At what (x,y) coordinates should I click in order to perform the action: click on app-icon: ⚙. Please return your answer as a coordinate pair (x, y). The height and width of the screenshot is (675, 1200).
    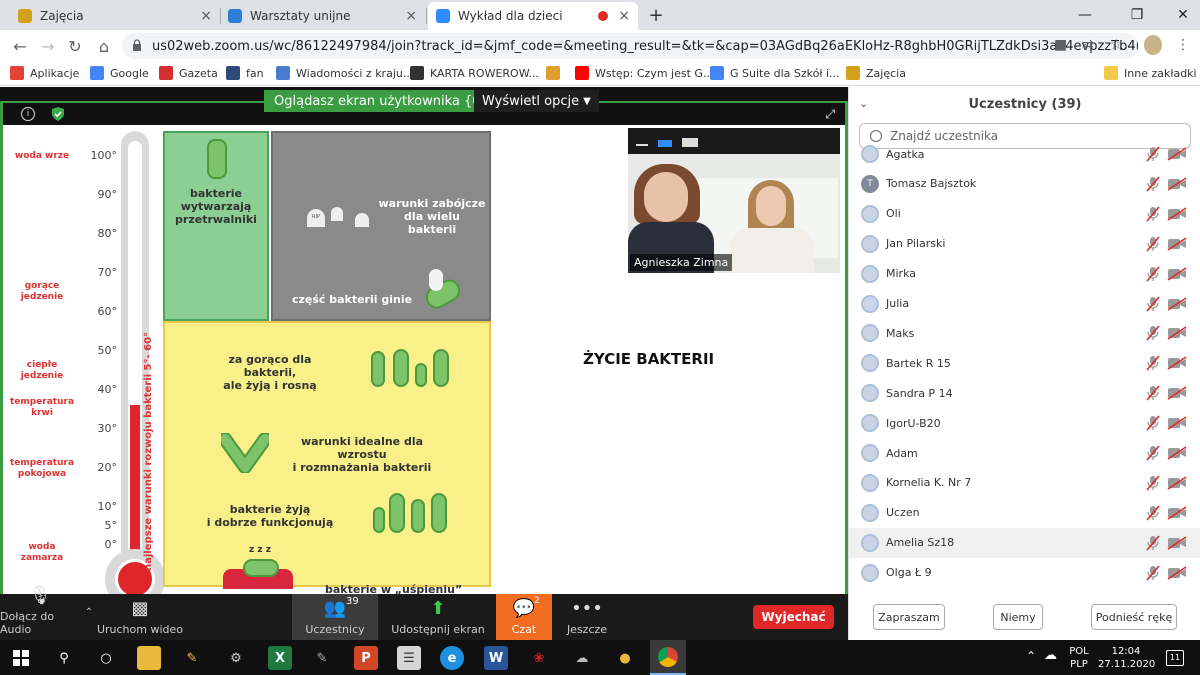
    Looking at the image, I should click on (236, 658).